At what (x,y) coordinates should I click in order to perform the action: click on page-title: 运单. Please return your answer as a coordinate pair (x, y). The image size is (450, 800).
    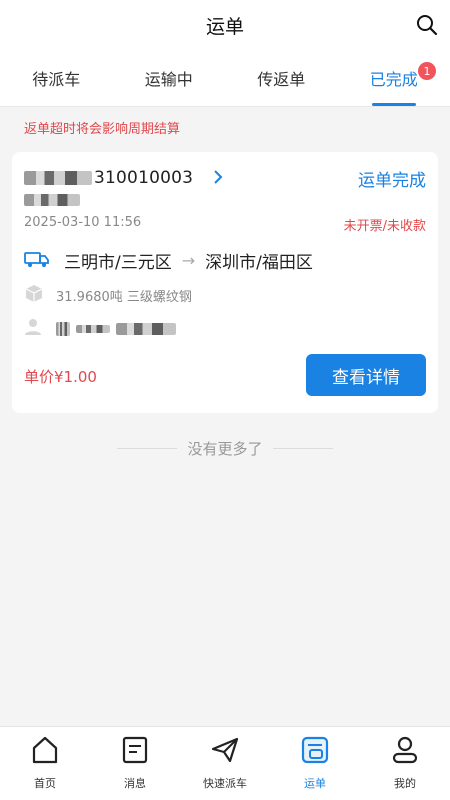
    Looking at the image, I should click on (224, 26).